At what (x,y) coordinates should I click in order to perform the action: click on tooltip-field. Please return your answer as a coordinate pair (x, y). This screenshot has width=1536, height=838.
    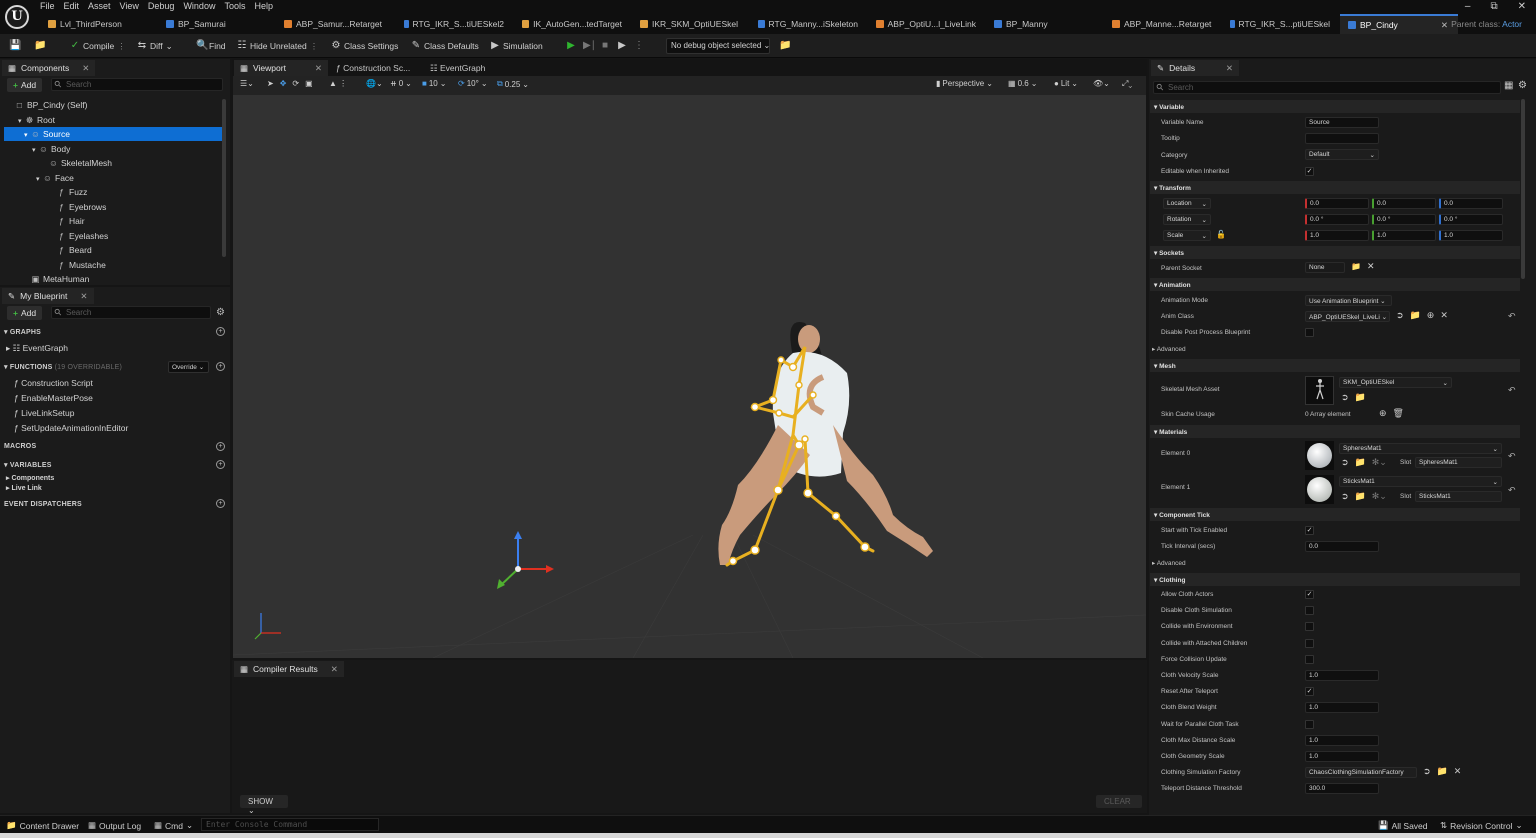
    Looking at the image, I should click on (1342, 138).